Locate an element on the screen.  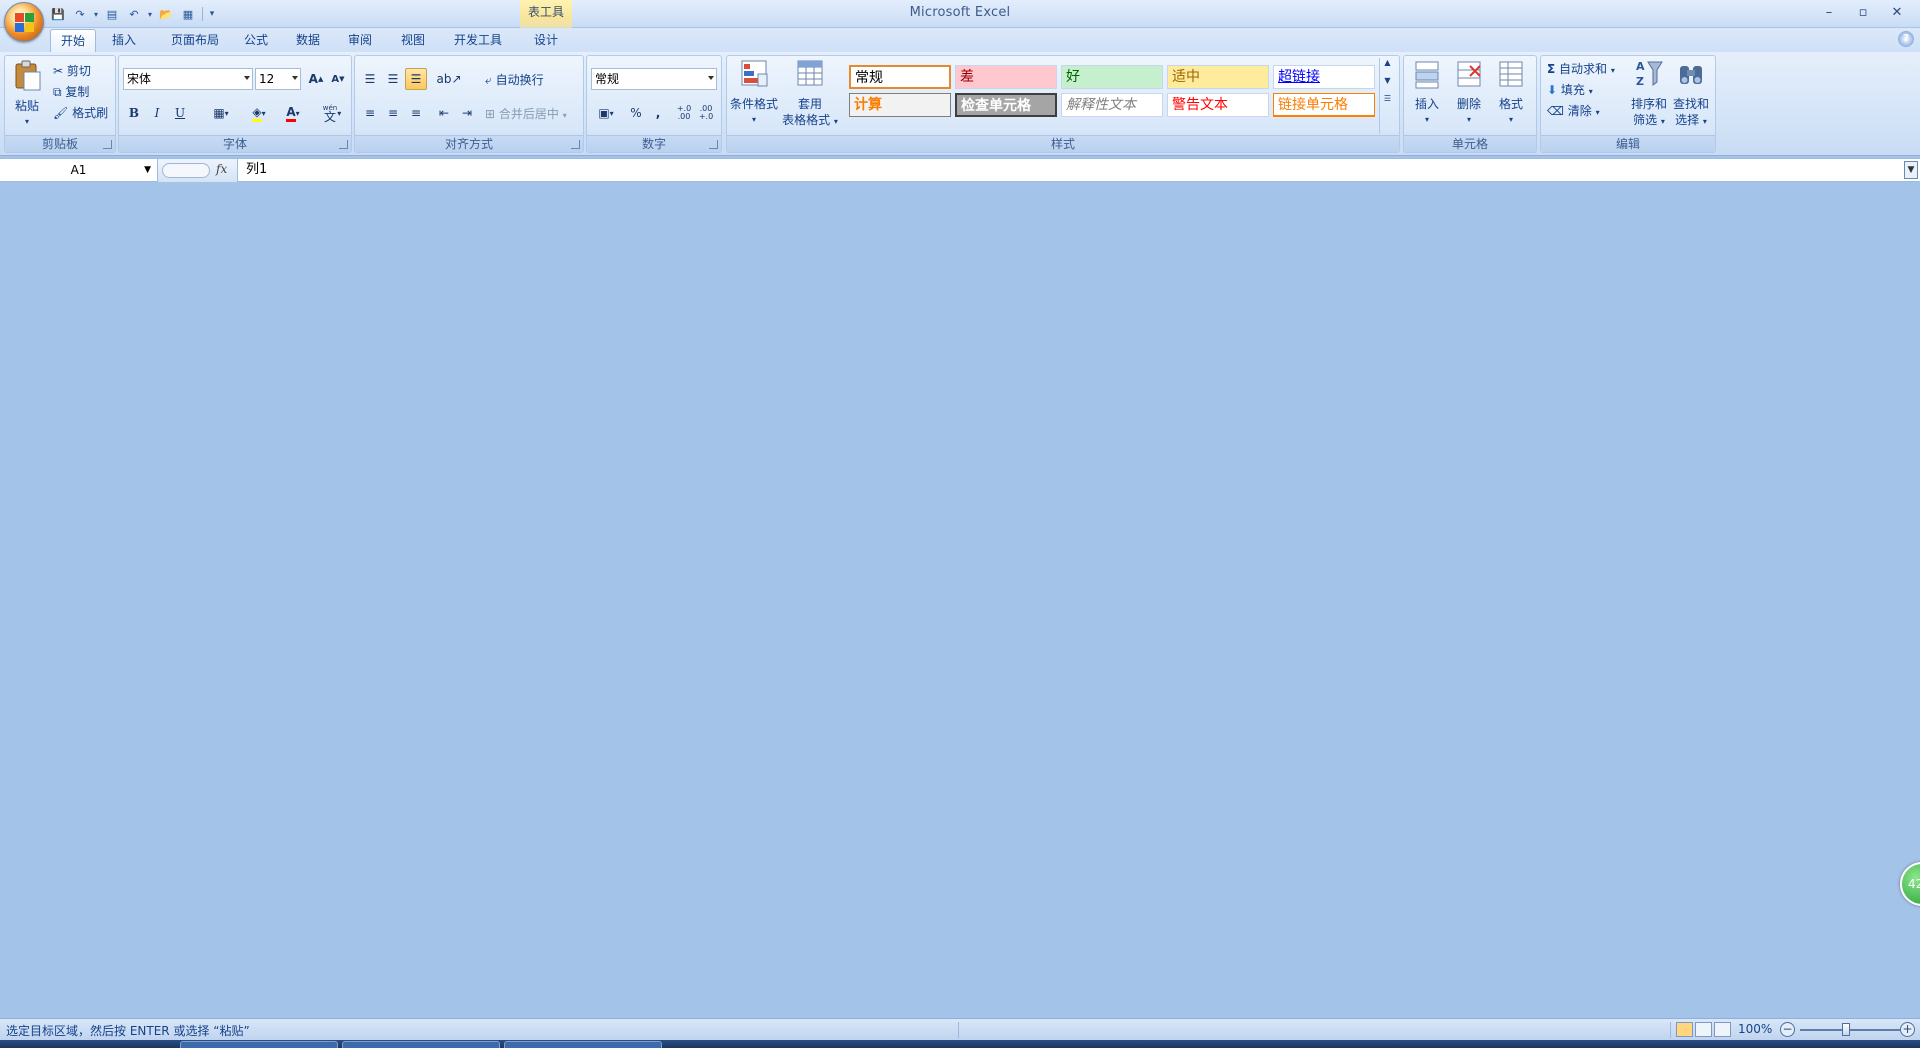
zoom-slider-thumb is located at coordinates (1846, 1029).